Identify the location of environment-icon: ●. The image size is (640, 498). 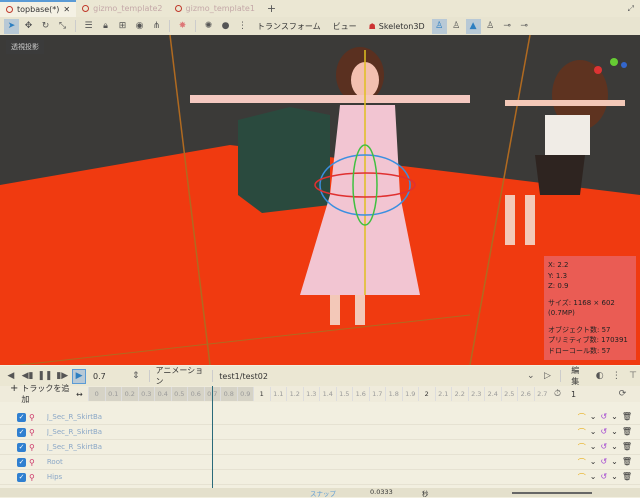
(225, 26).